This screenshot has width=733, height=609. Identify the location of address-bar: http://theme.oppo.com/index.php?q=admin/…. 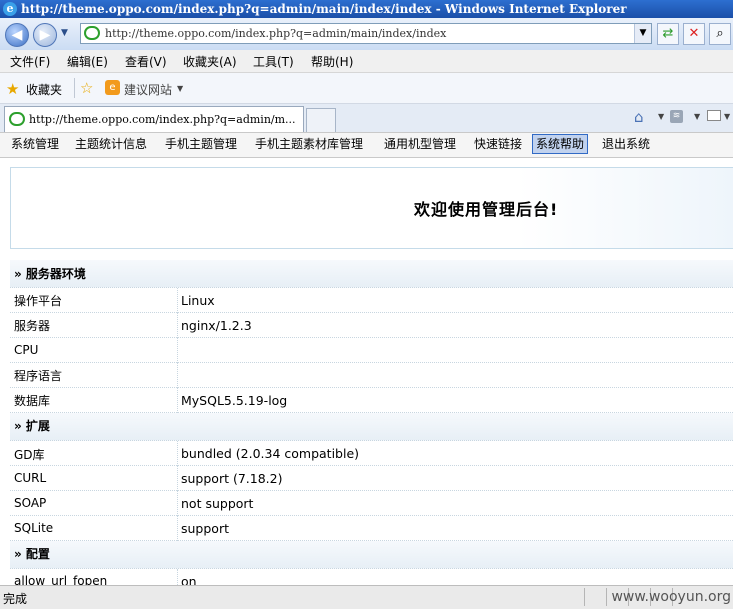
(366, 33).